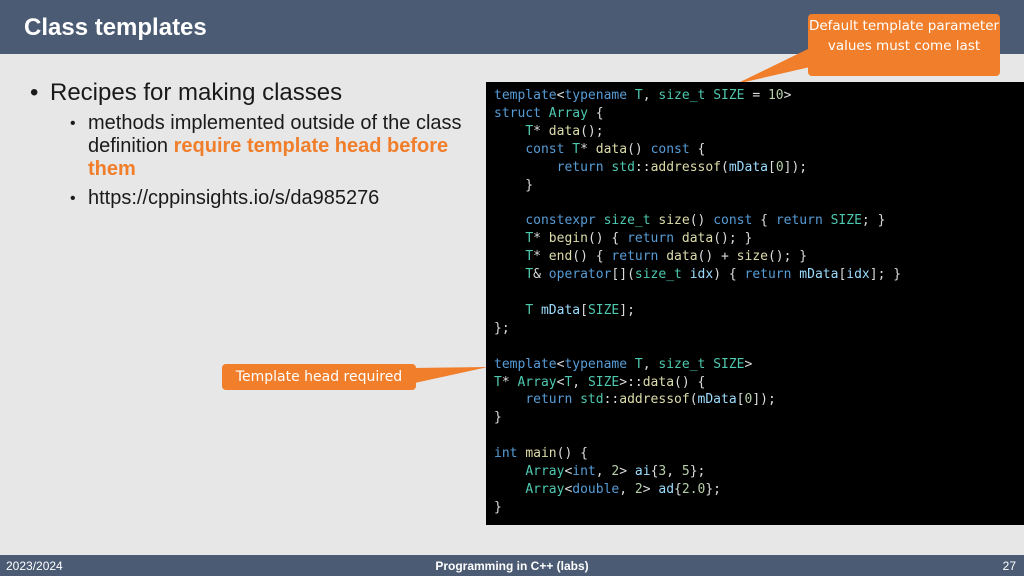  I want to click on footer-course-title: Programming in C++ (labs), so click(512, 566).